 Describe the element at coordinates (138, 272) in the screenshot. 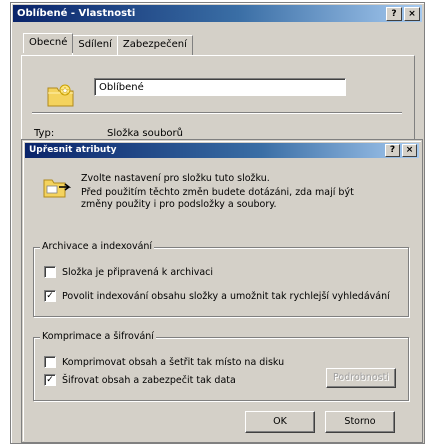

I see `archive-ready-label: Složka je připravená k archivaci` at that location.